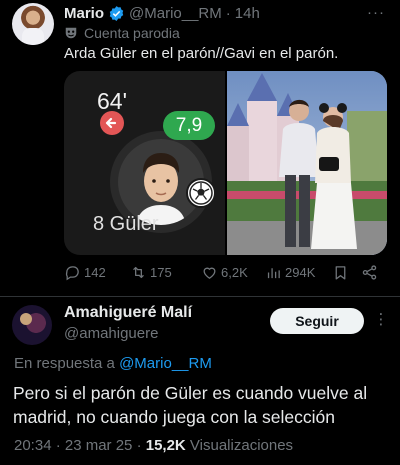 The height and width of the screenshot is (465, 400). Describe the element at coordinates (112, 123) in the screenshot. I see `substitution-arrow-icon` at that location.